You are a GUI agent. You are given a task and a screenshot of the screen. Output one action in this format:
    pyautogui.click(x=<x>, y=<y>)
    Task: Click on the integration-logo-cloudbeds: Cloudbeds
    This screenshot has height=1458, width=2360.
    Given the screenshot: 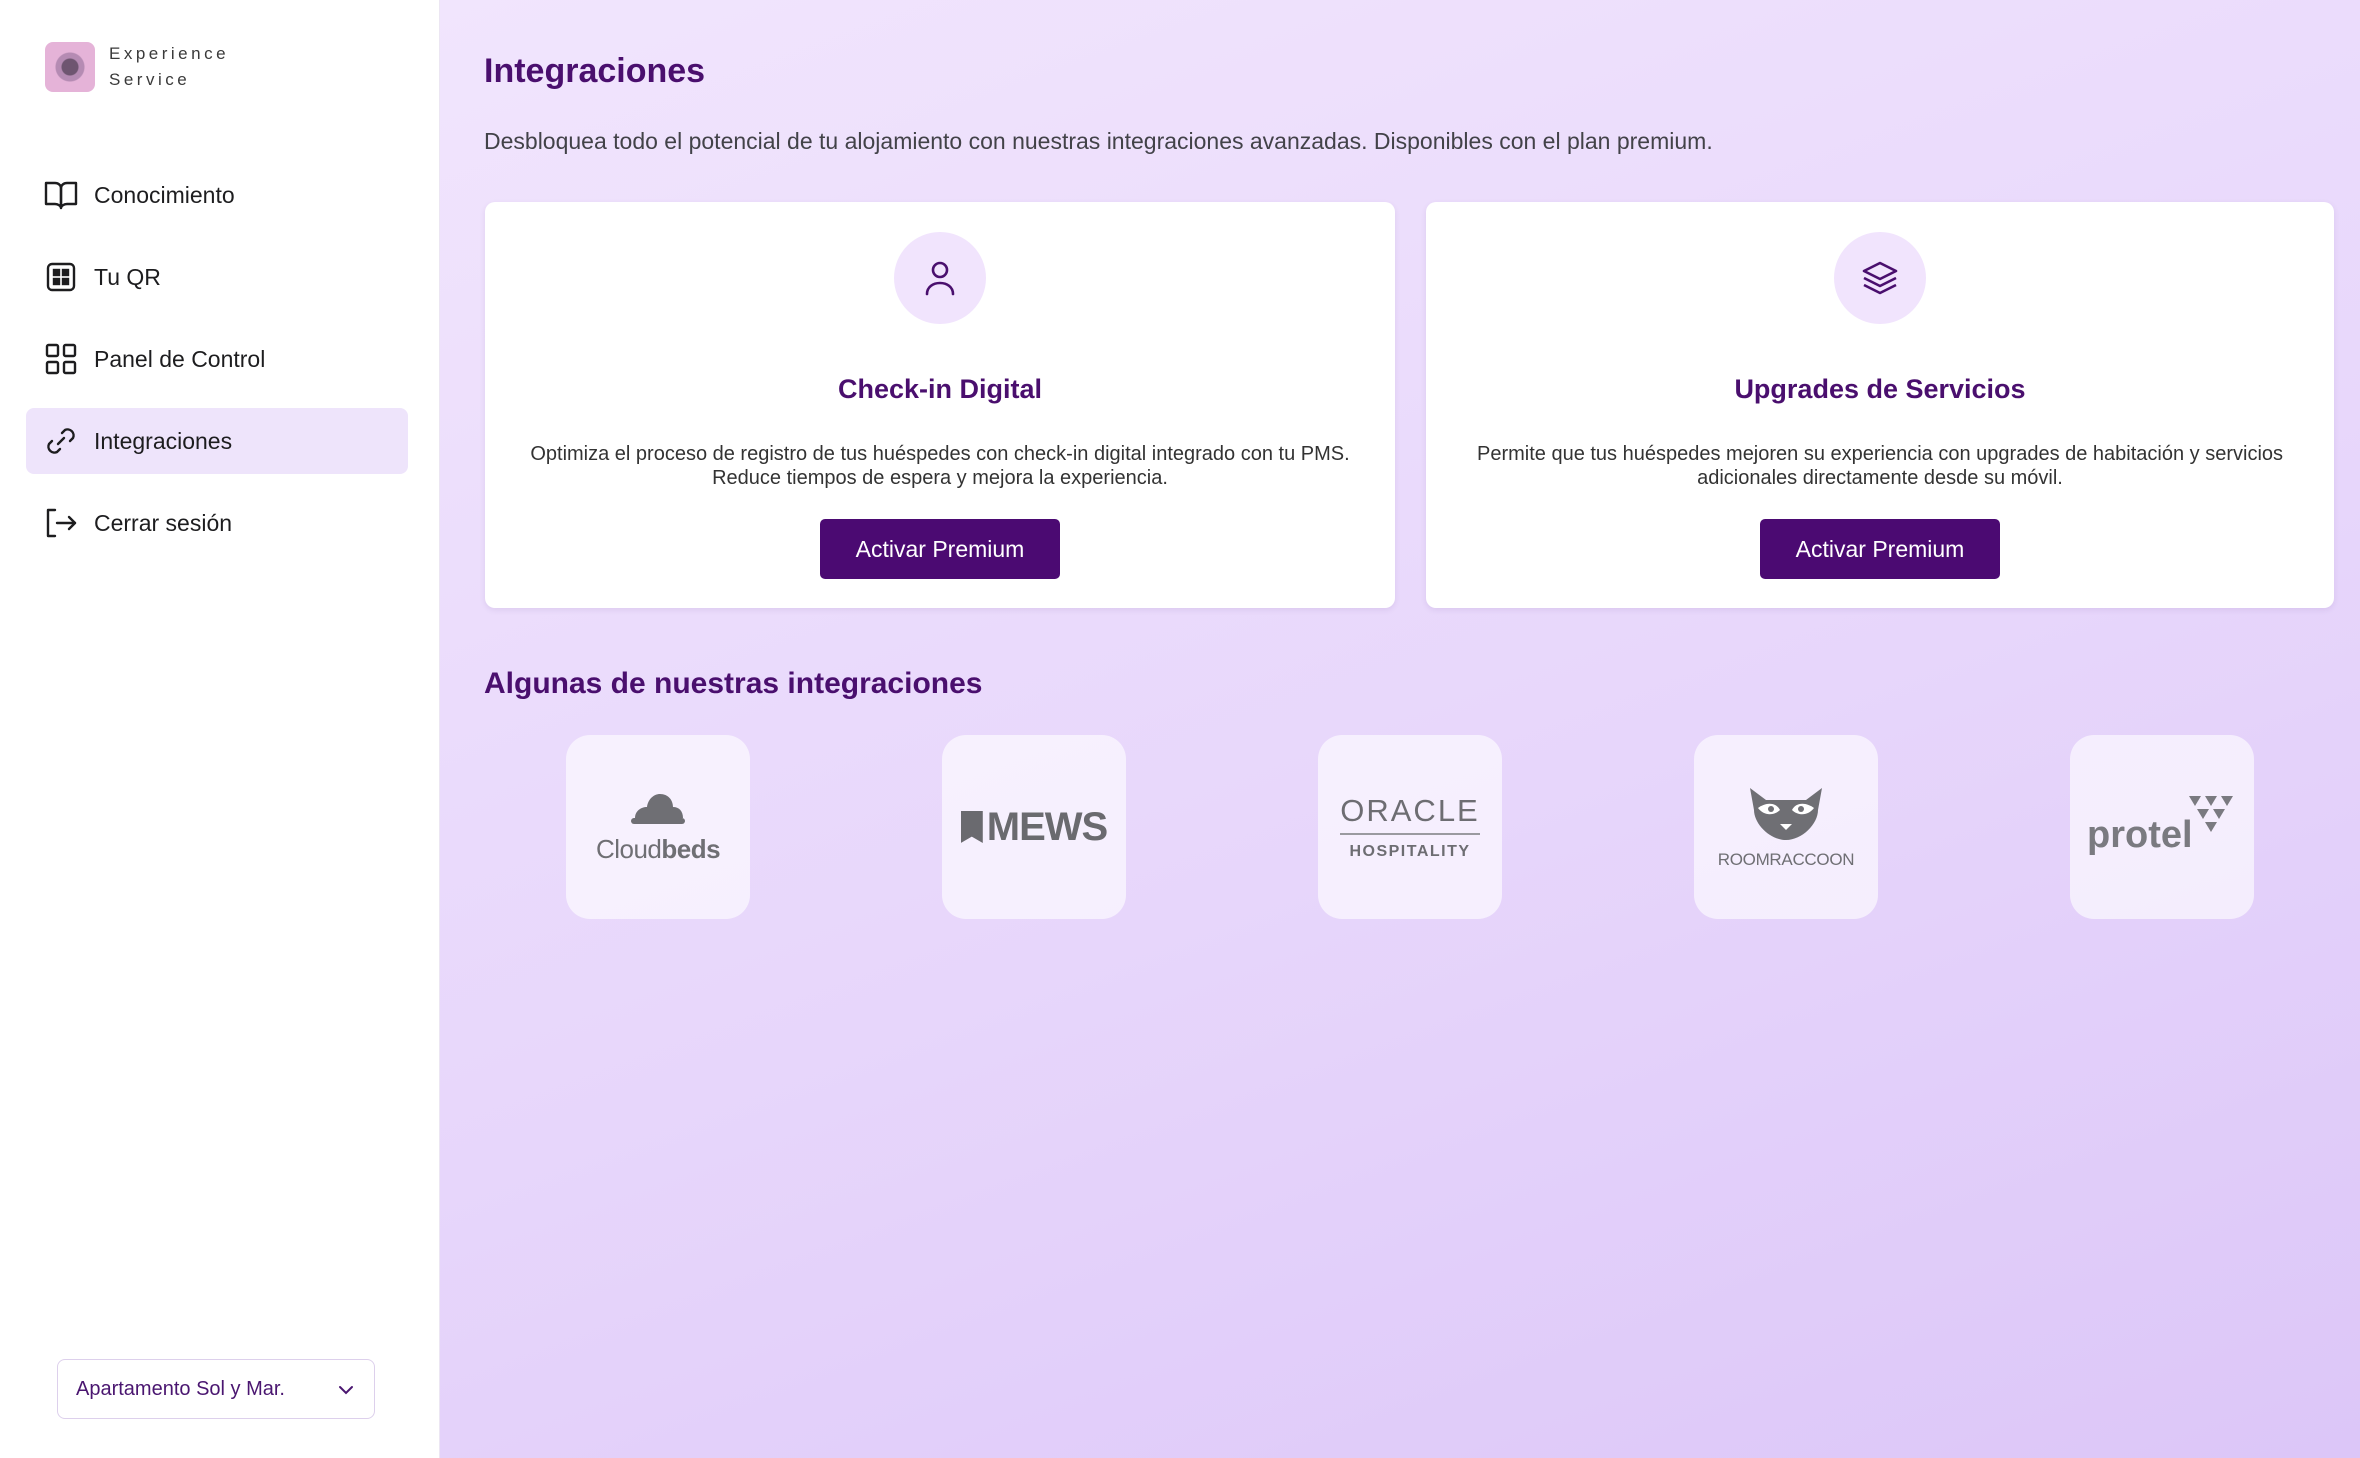 What is the action you would take?
    pyautogui.click(x=658, y=827)
    